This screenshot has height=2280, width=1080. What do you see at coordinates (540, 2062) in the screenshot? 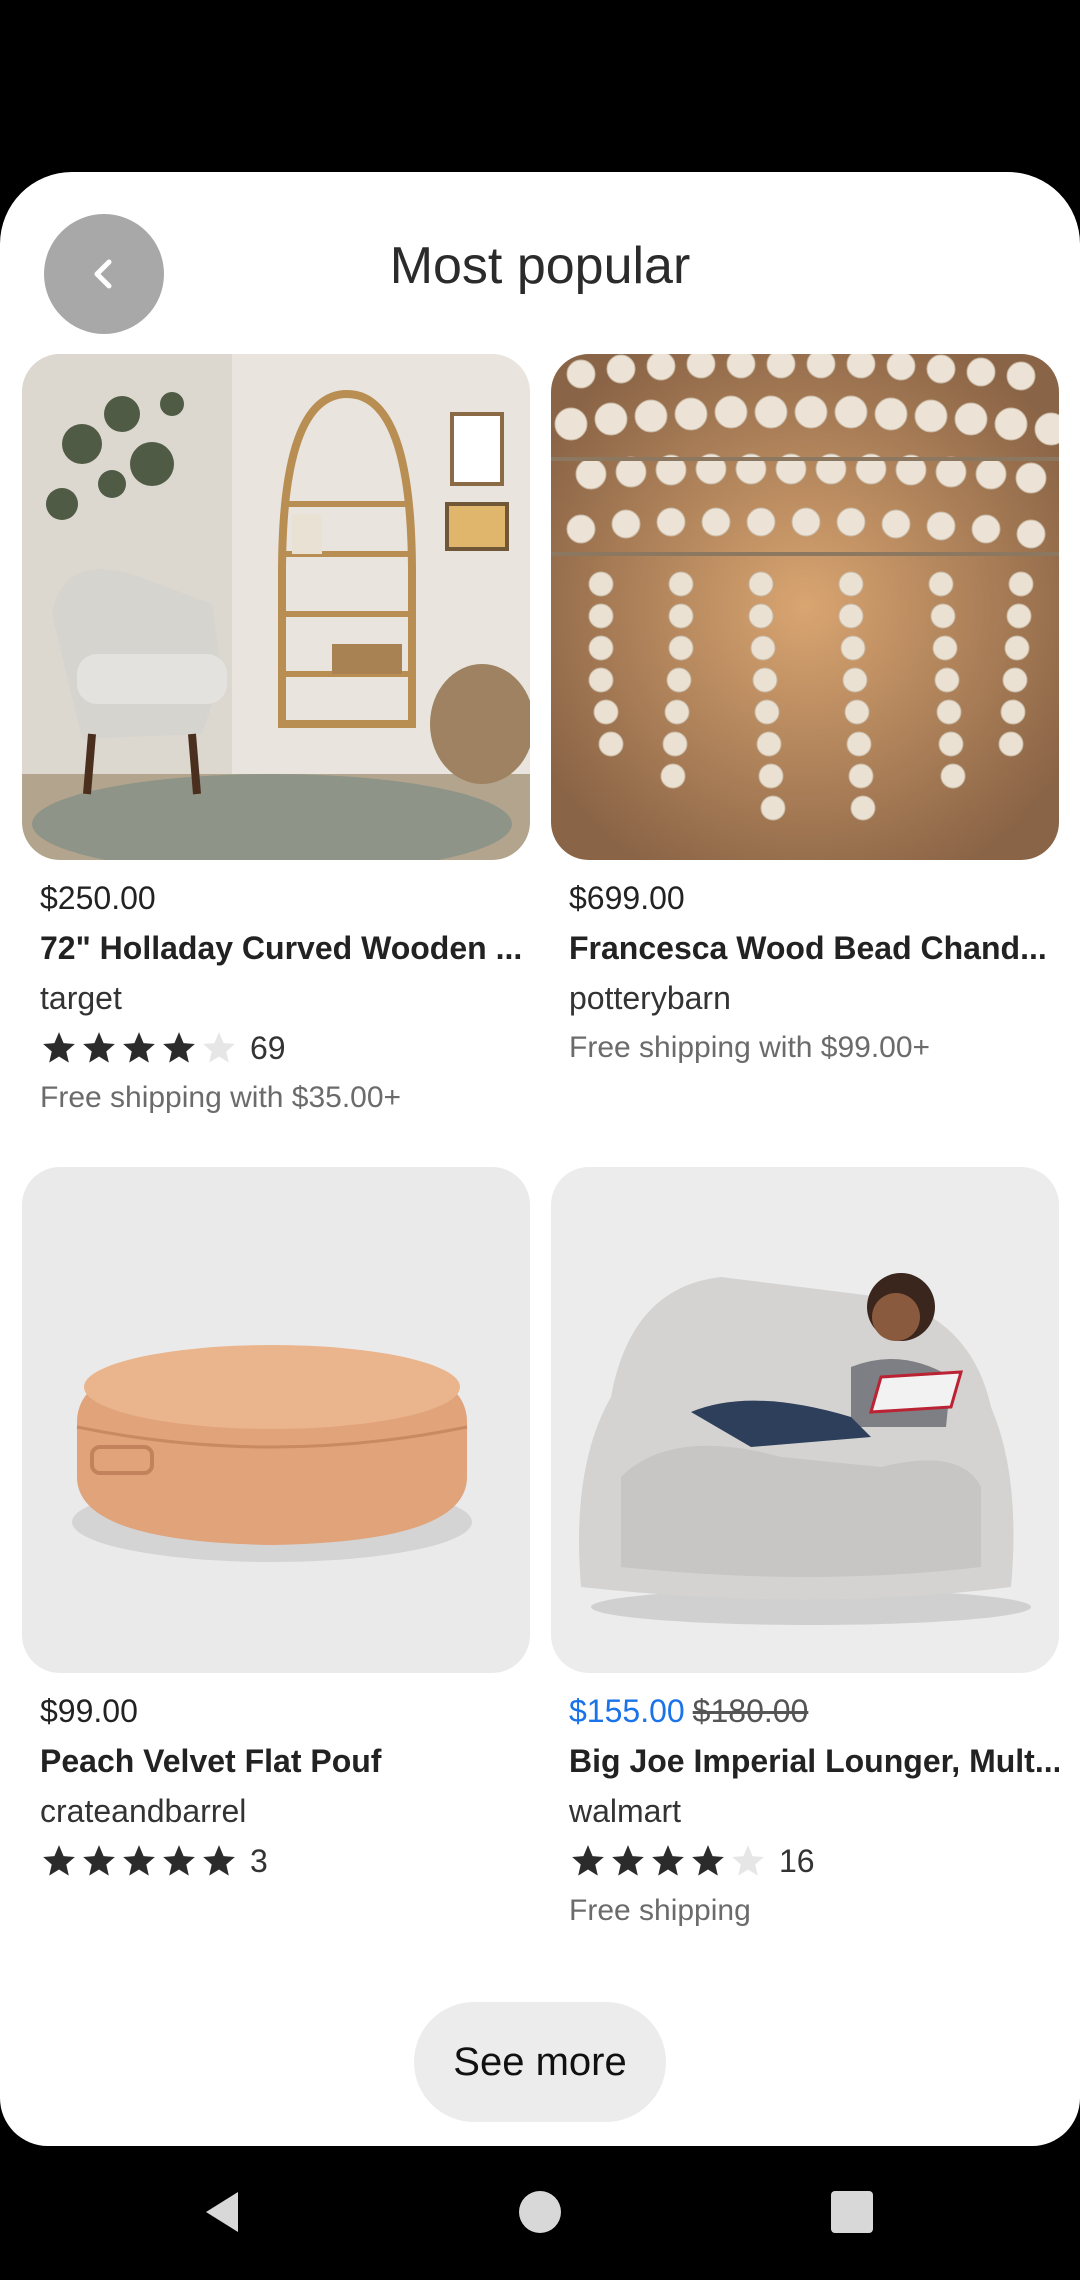
I see `see-more-button: See more` at bounding box center [540, 2062].